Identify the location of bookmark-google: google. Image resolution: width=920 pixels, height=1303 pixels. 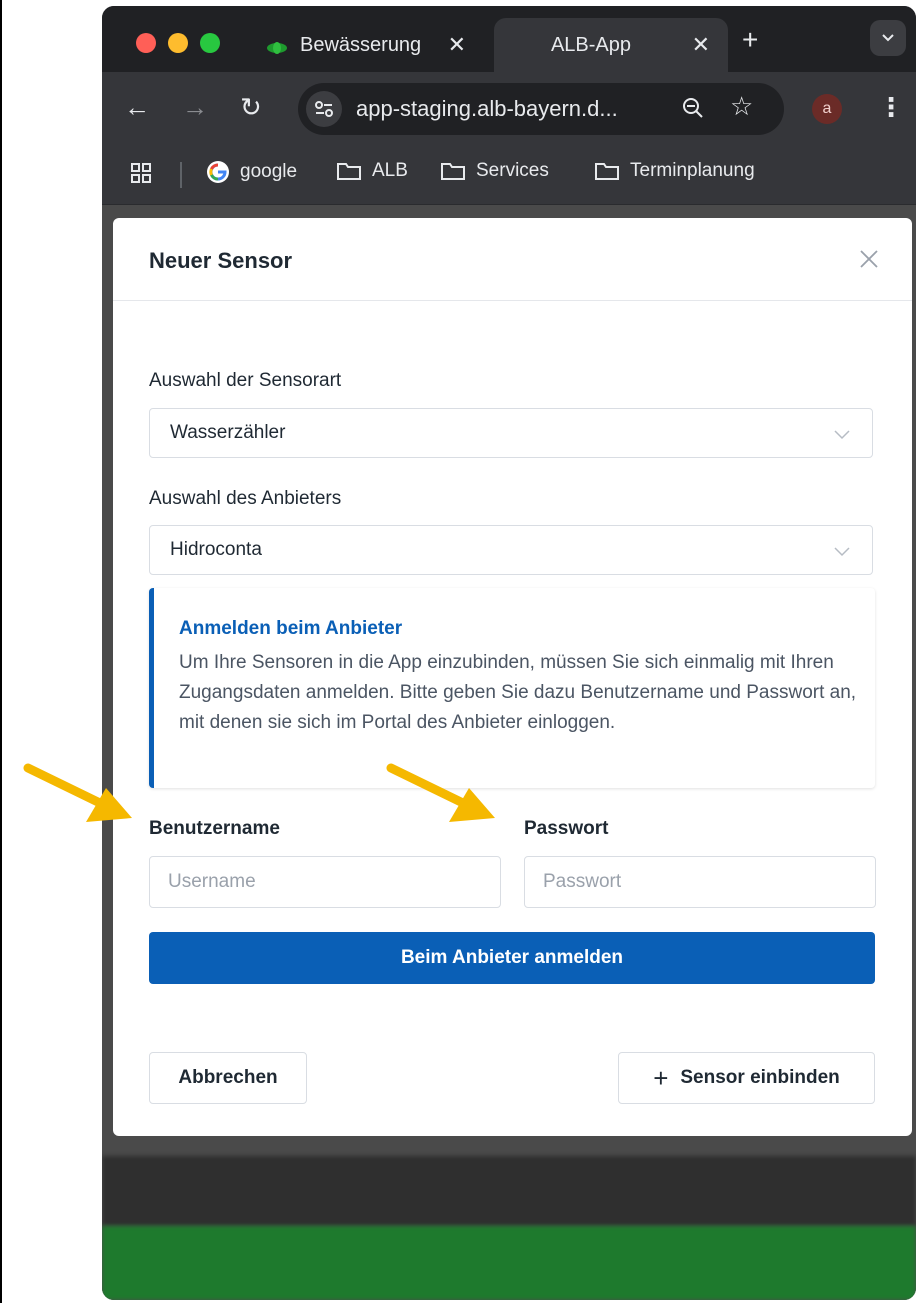
(251, 172).